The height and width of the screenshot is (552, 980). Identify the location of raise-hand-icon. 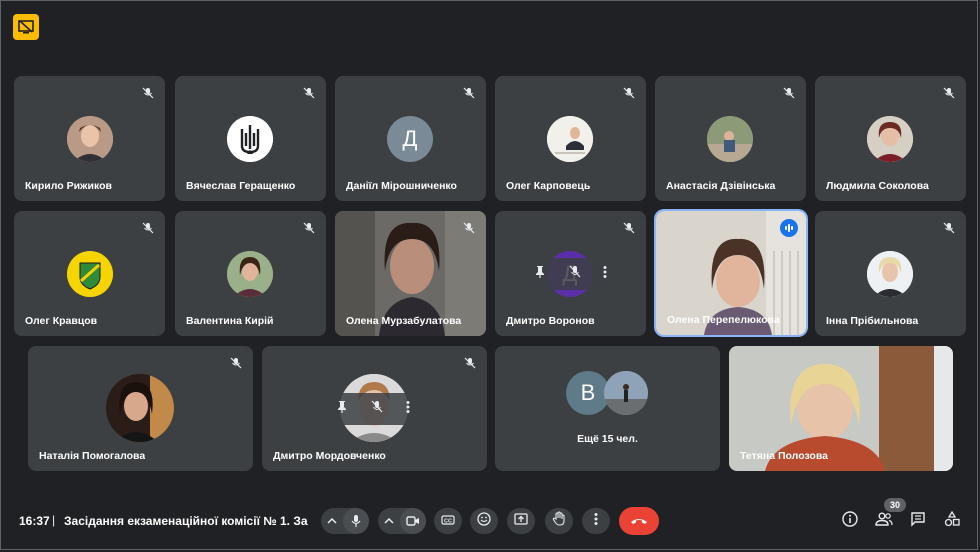
(559, 521).